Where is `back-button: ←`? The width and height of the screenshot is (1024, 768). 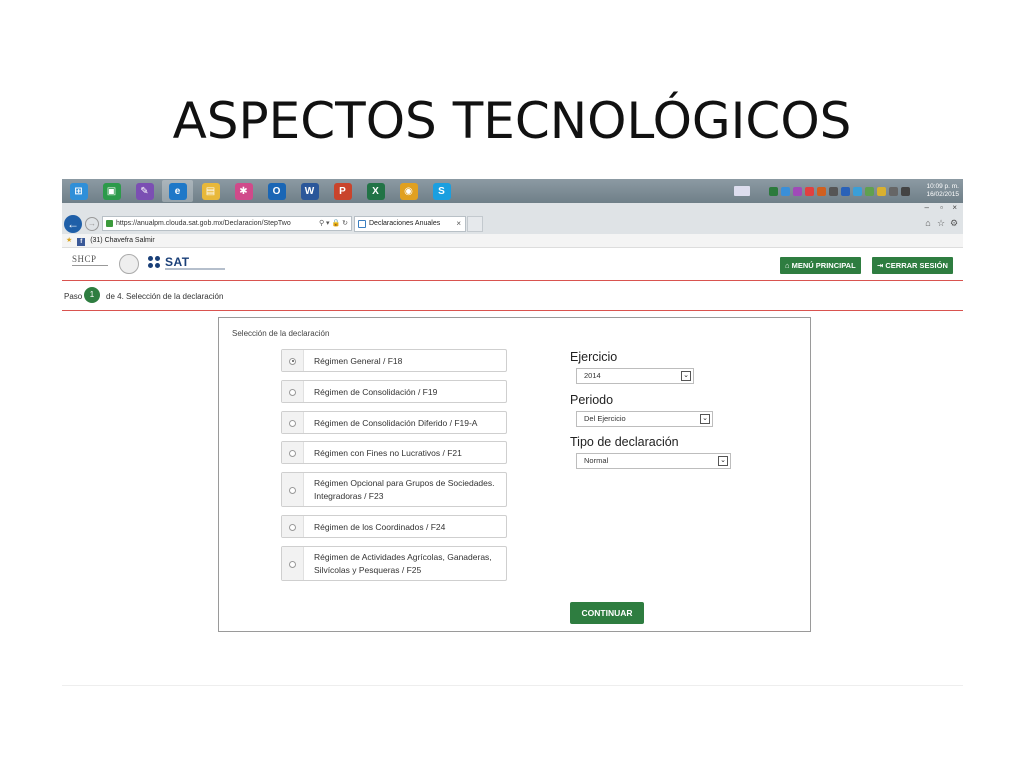
back-button: ← is located at coordinates (73, 224).